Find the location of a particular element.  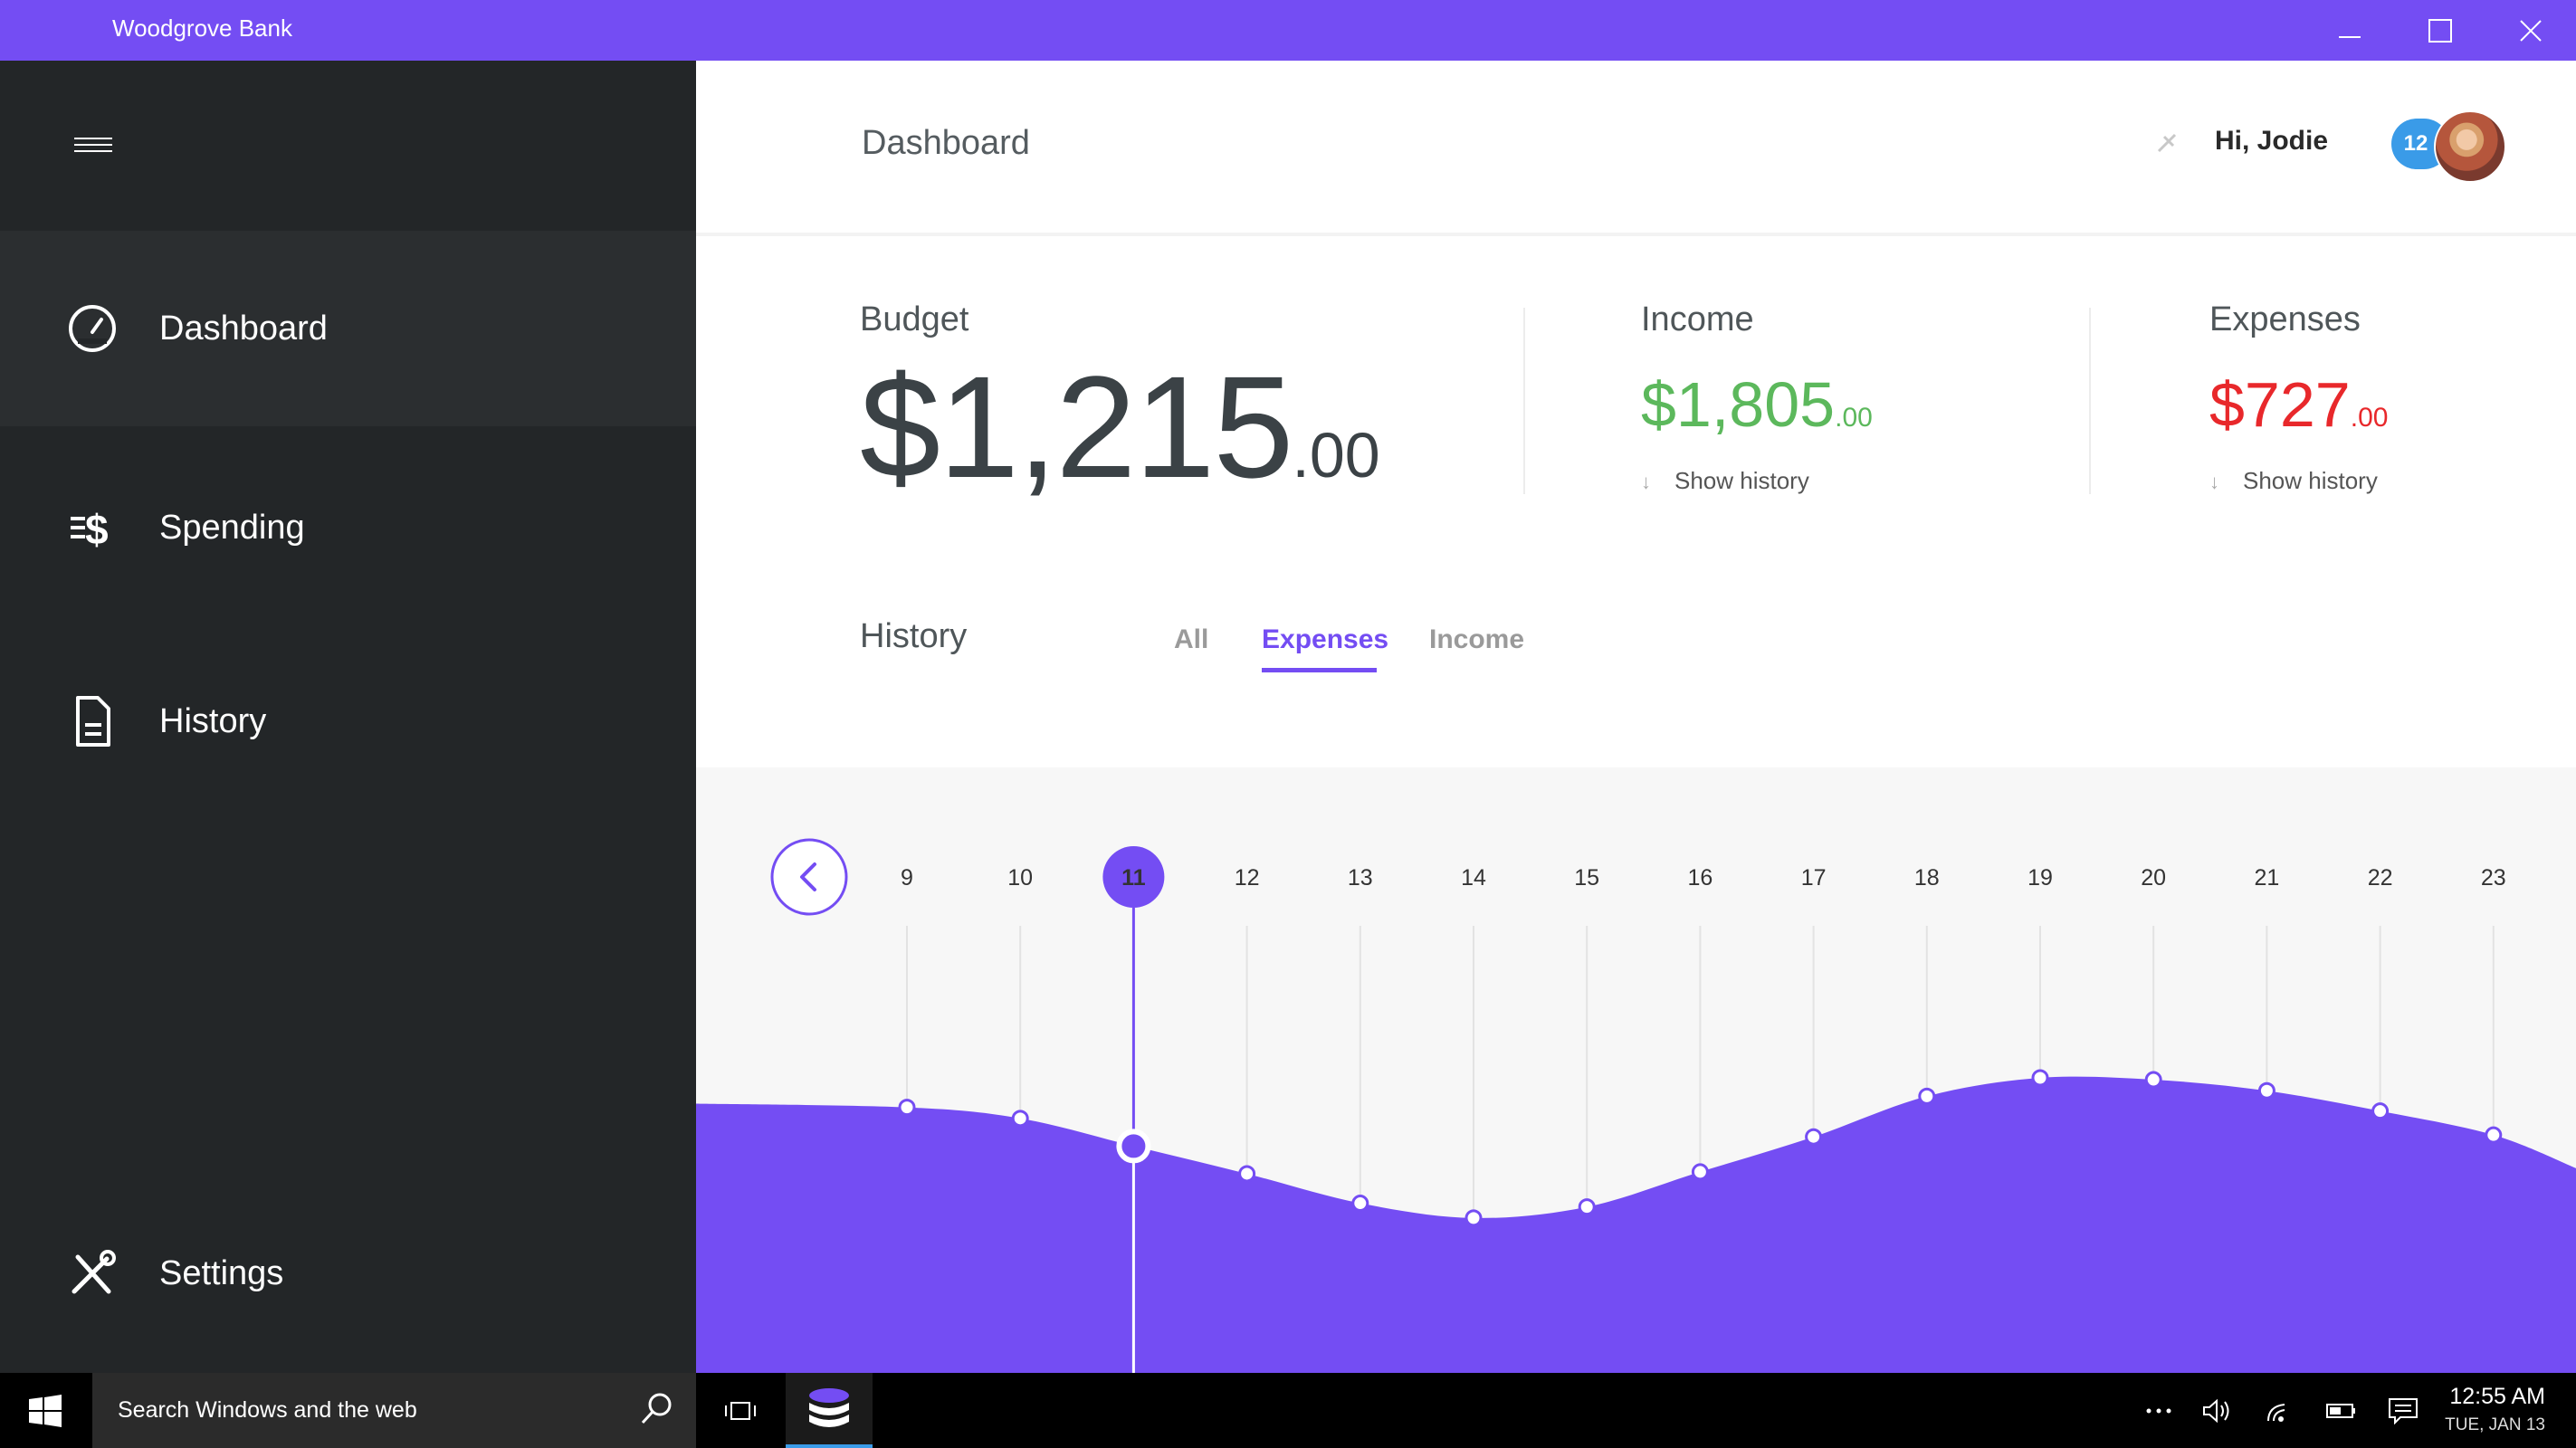

day-22-button: 22 is located at coordinates (2381, 878).